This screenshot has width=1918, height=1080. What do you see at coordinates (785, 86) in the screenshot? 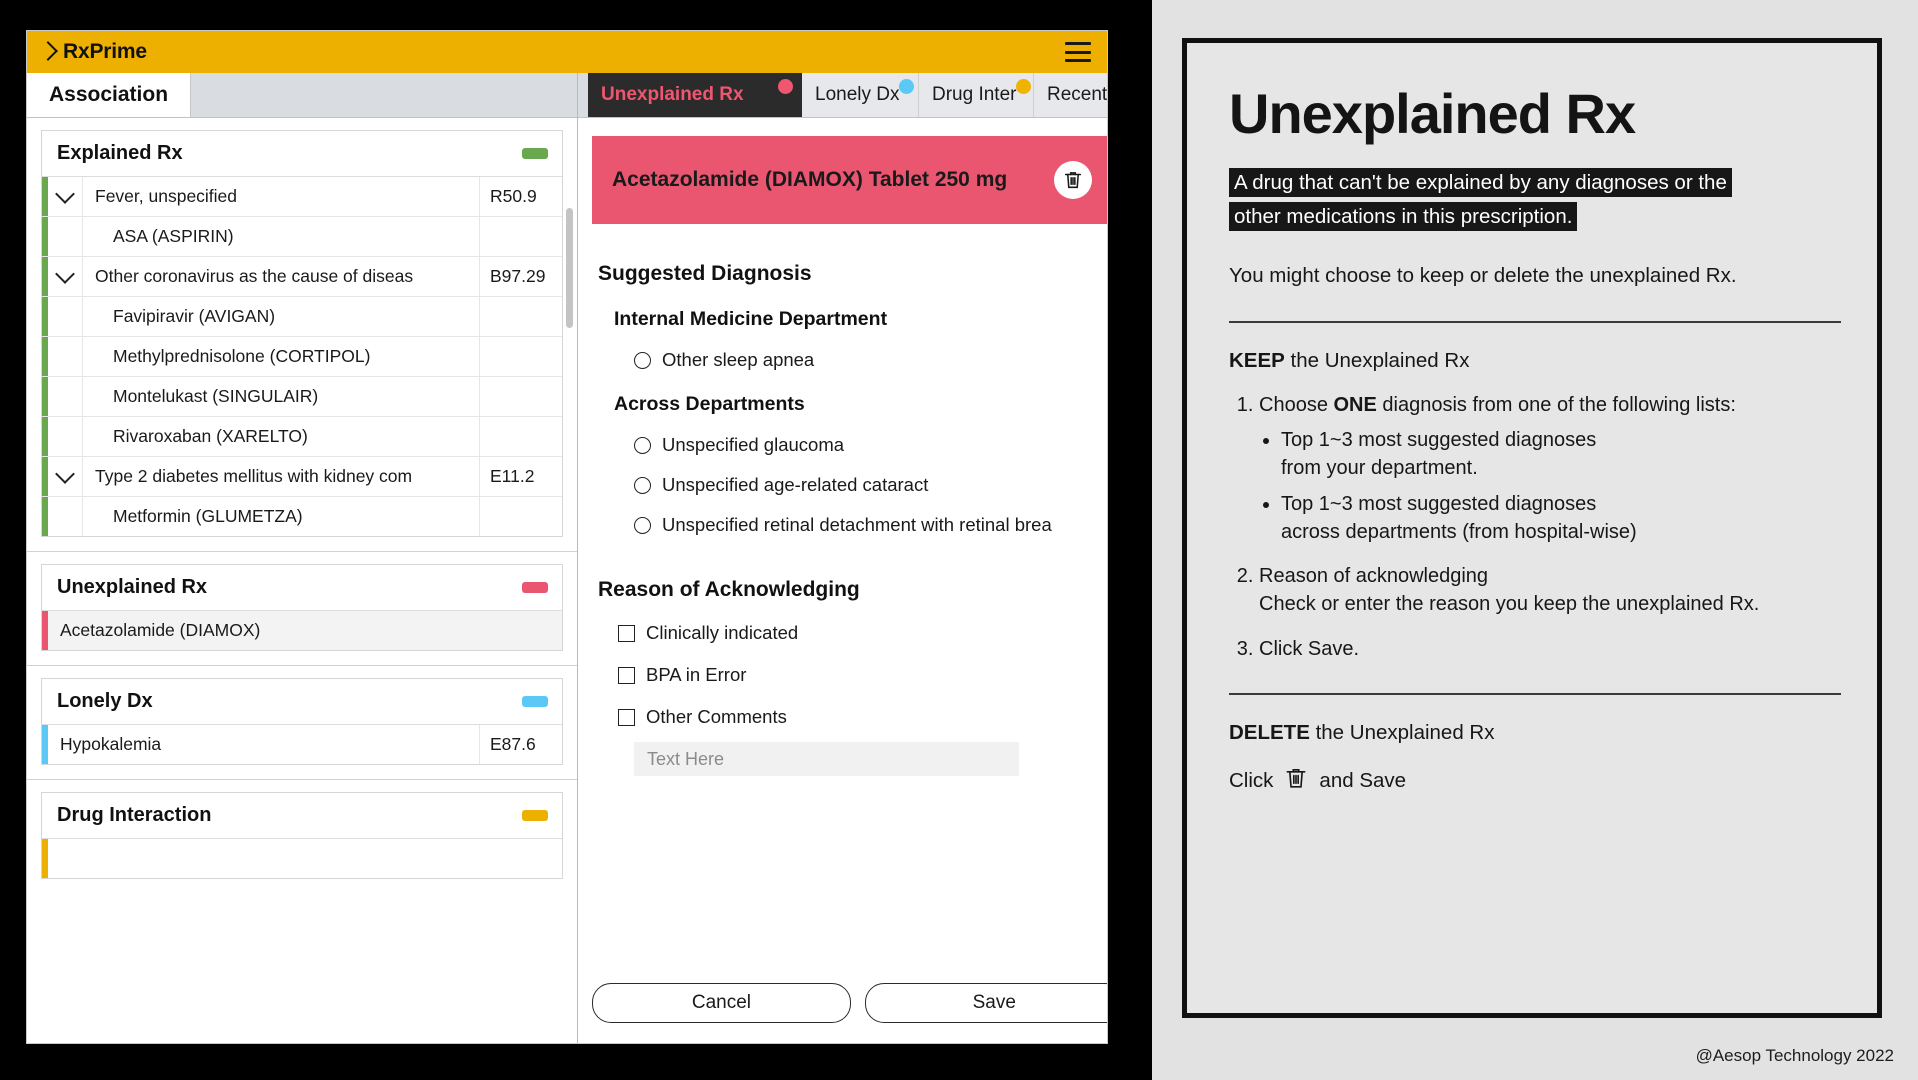
I see `badge-dot-pink` at bounding box center [785, 86].